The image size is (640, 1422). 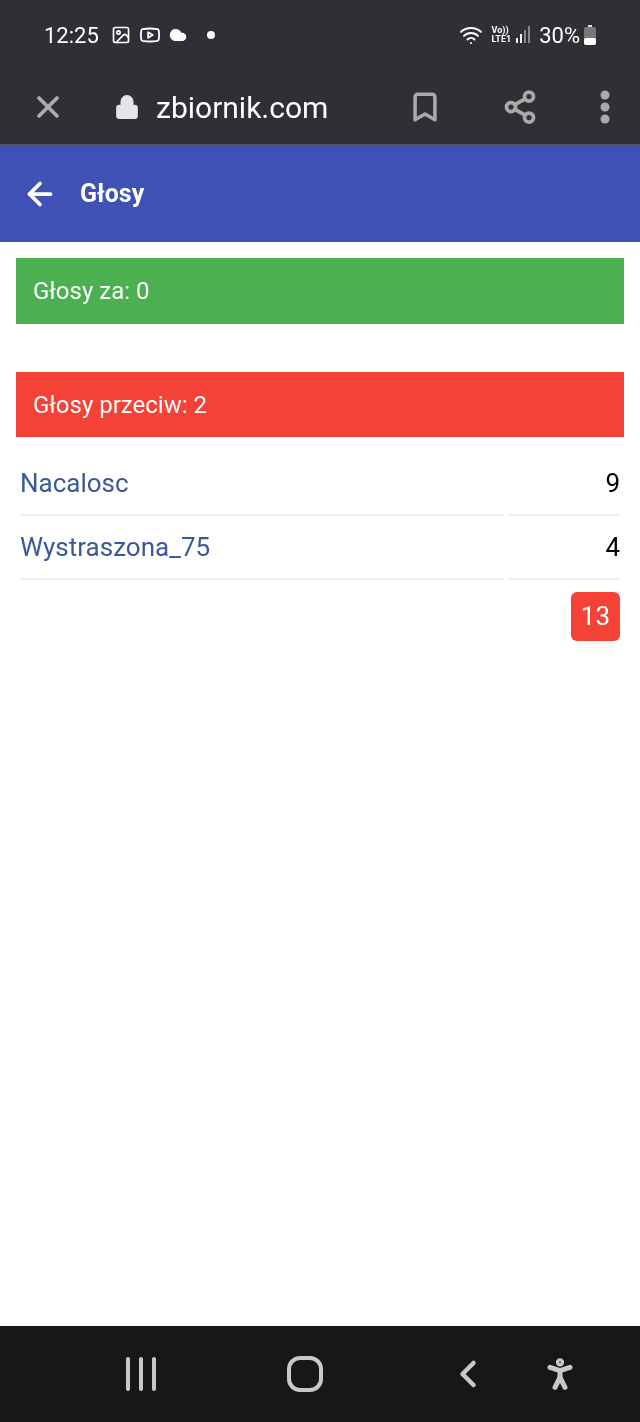 What do you see at coordinates (305, 1374) in the screenshot?
I see `home-button` at bounding box center [305, 1374].